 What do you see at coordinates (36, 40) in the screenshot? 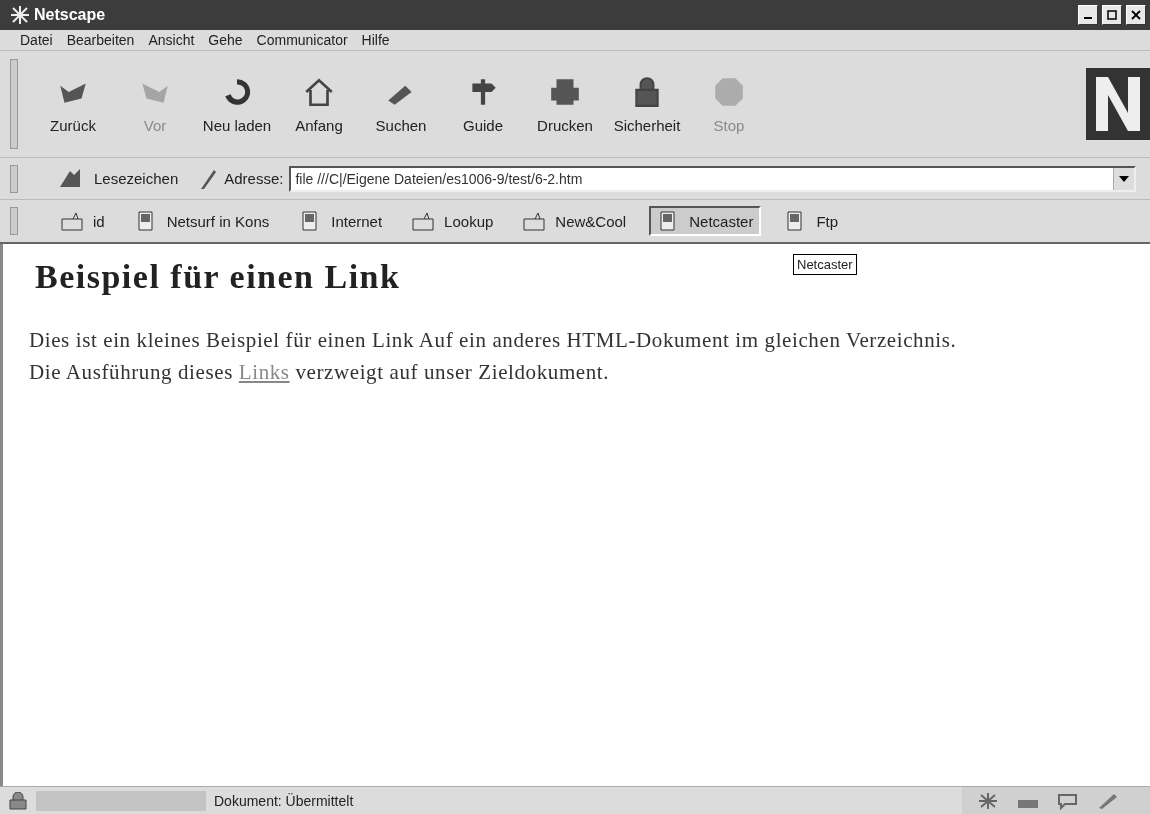
I see `menu-item: Datei` at bounding box center [36, 40].